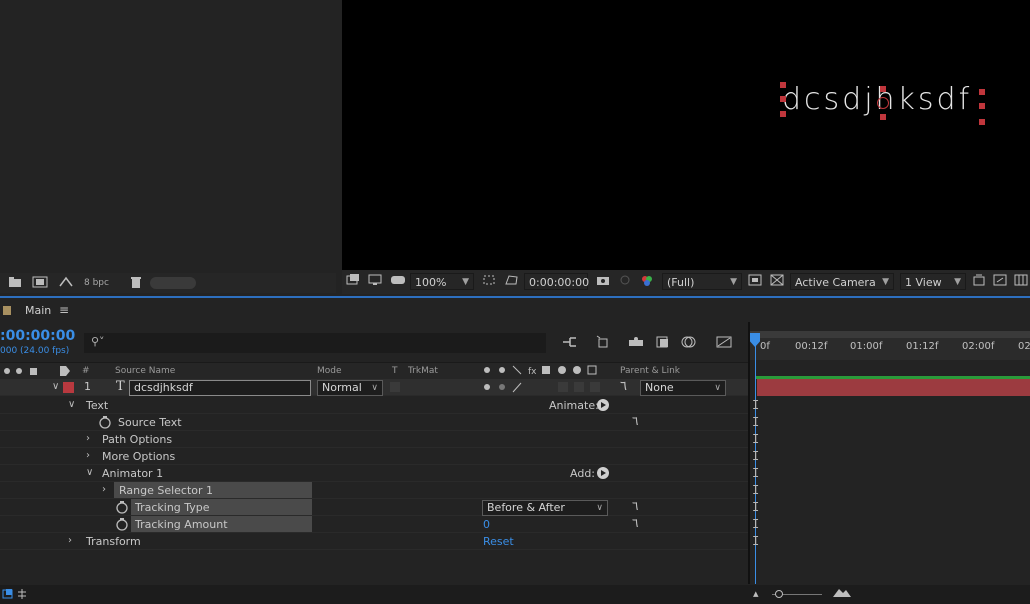 The height and width of the screenshot is (604, 1030). What do you see at coordinates (398, 281) in the screenshot?
I see `vr-goggles-icon` at bounding box center [398, 281].